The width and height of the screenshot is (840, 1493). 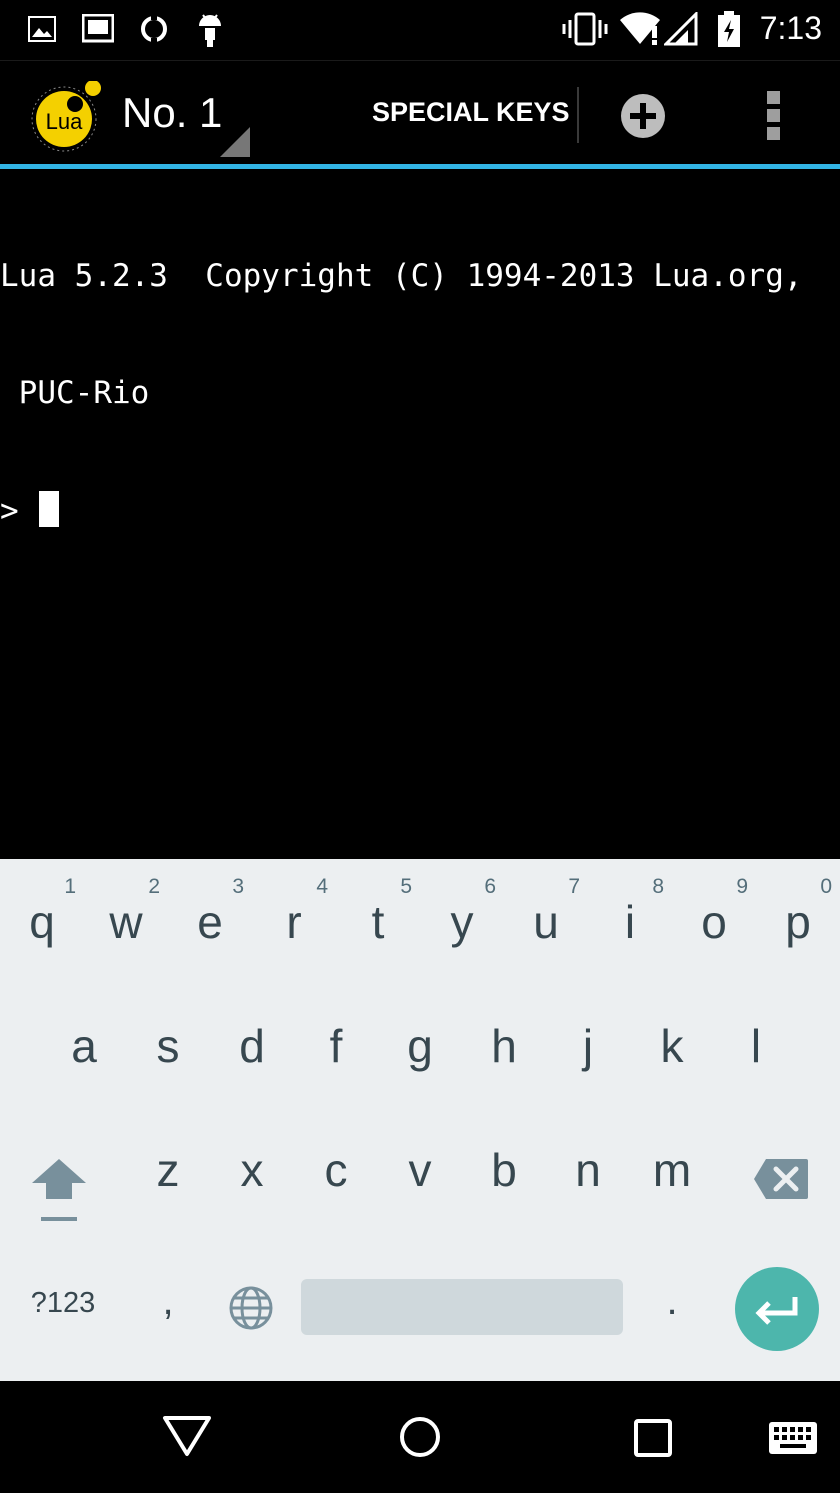 I want to click on enter-arrow-icon, so click(x=776, y=1311).